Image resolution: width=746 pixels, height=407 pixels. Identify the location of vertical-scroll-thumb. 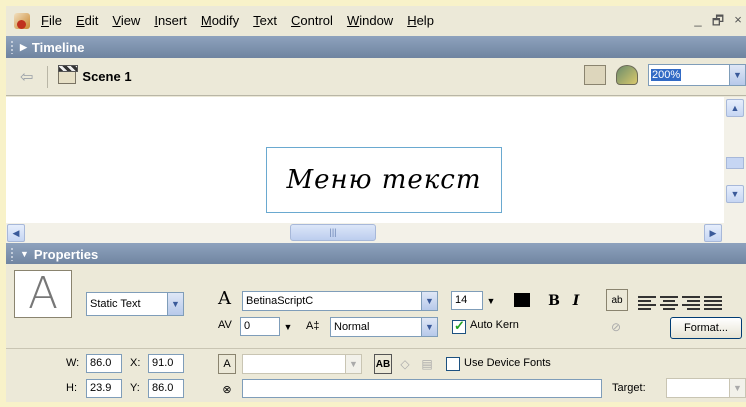
(735, 163).